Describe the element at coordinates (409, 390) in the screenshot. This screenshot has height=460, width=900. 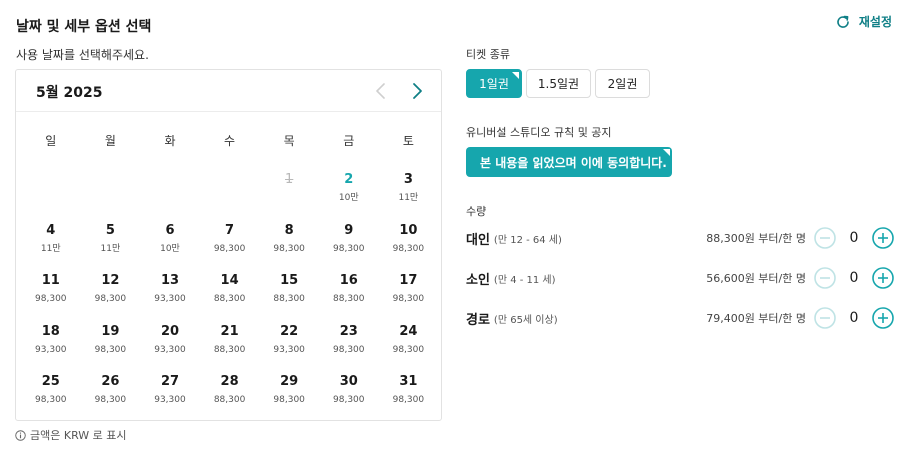
I see `calendar-day: 31 98,300` at that location.